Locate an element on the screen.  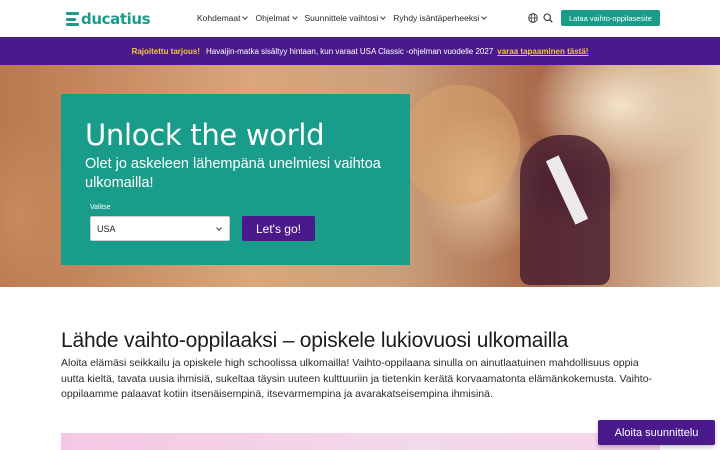
nav-item-ohjelmat: Ohjelmat is located at coordinates (276, 18).